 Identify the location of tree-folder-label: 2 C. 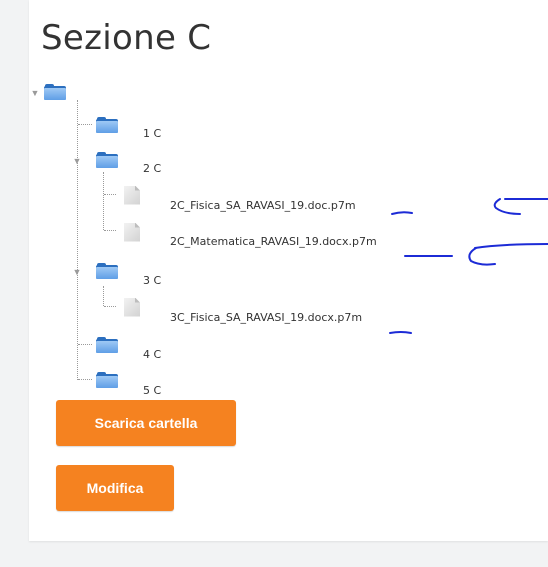
(152, 168).